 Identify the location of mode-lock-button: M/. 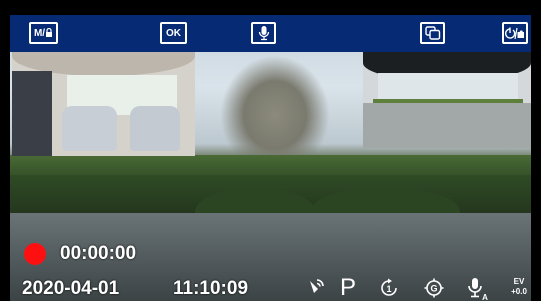
(43, 33).